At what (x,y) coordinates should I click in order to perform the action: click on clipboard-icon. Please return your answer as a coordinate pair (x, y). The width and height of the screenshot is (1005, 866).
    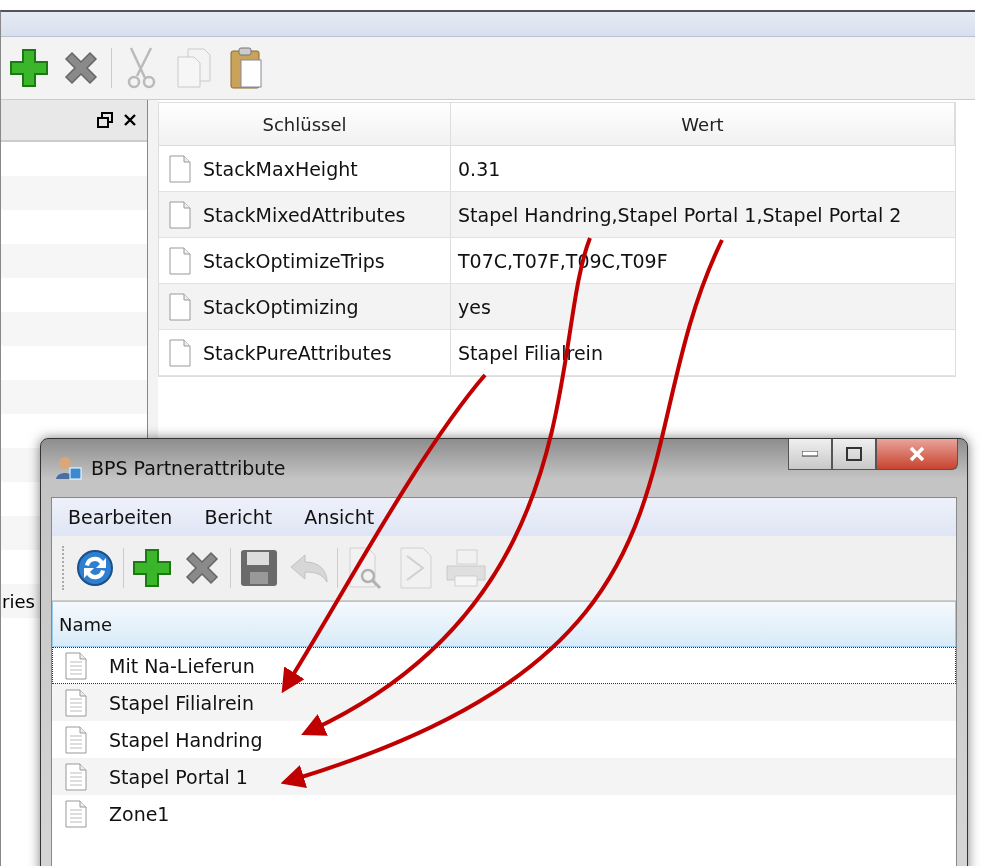
    Looking at the image, I should click on (246, 68).